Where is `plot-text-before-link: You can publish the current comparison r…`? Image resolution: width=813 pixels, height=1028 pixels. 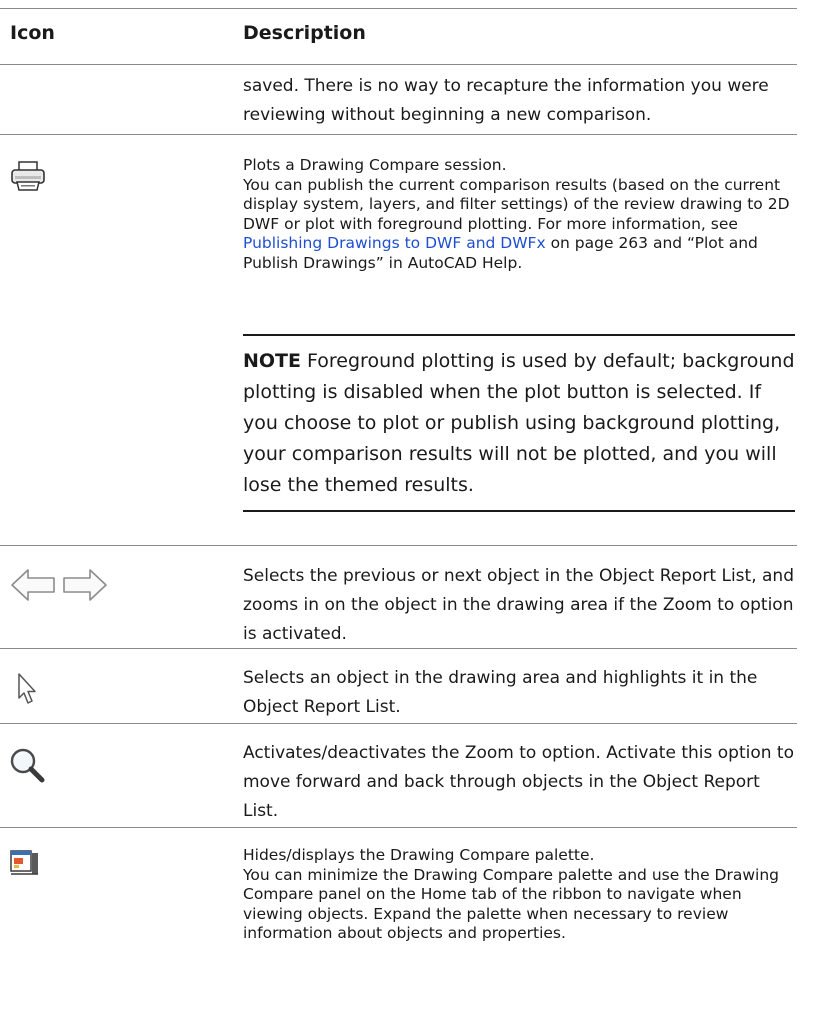 plot-text-before-link: You can publish the current comparison r… is located at coordinates (516, 204).